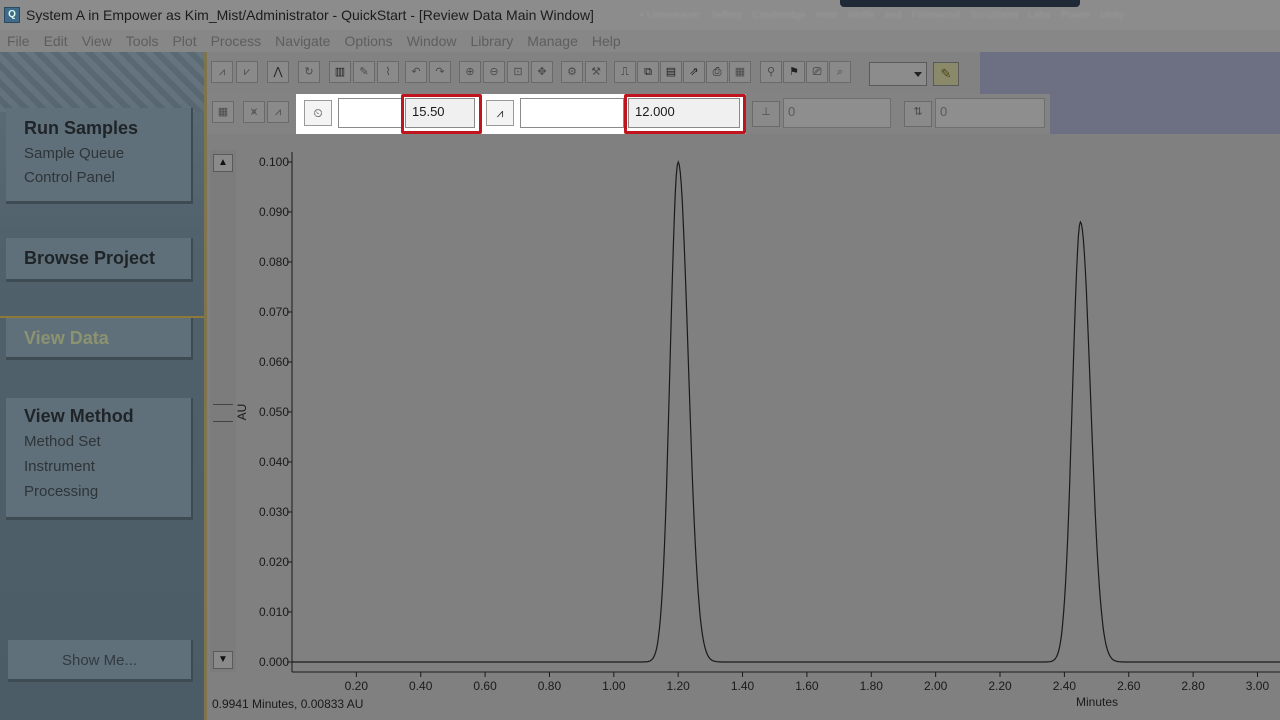 This screenshot has width=1280, height=720. I want to click on x-tick-label: 2.80, so click(1193, 686).